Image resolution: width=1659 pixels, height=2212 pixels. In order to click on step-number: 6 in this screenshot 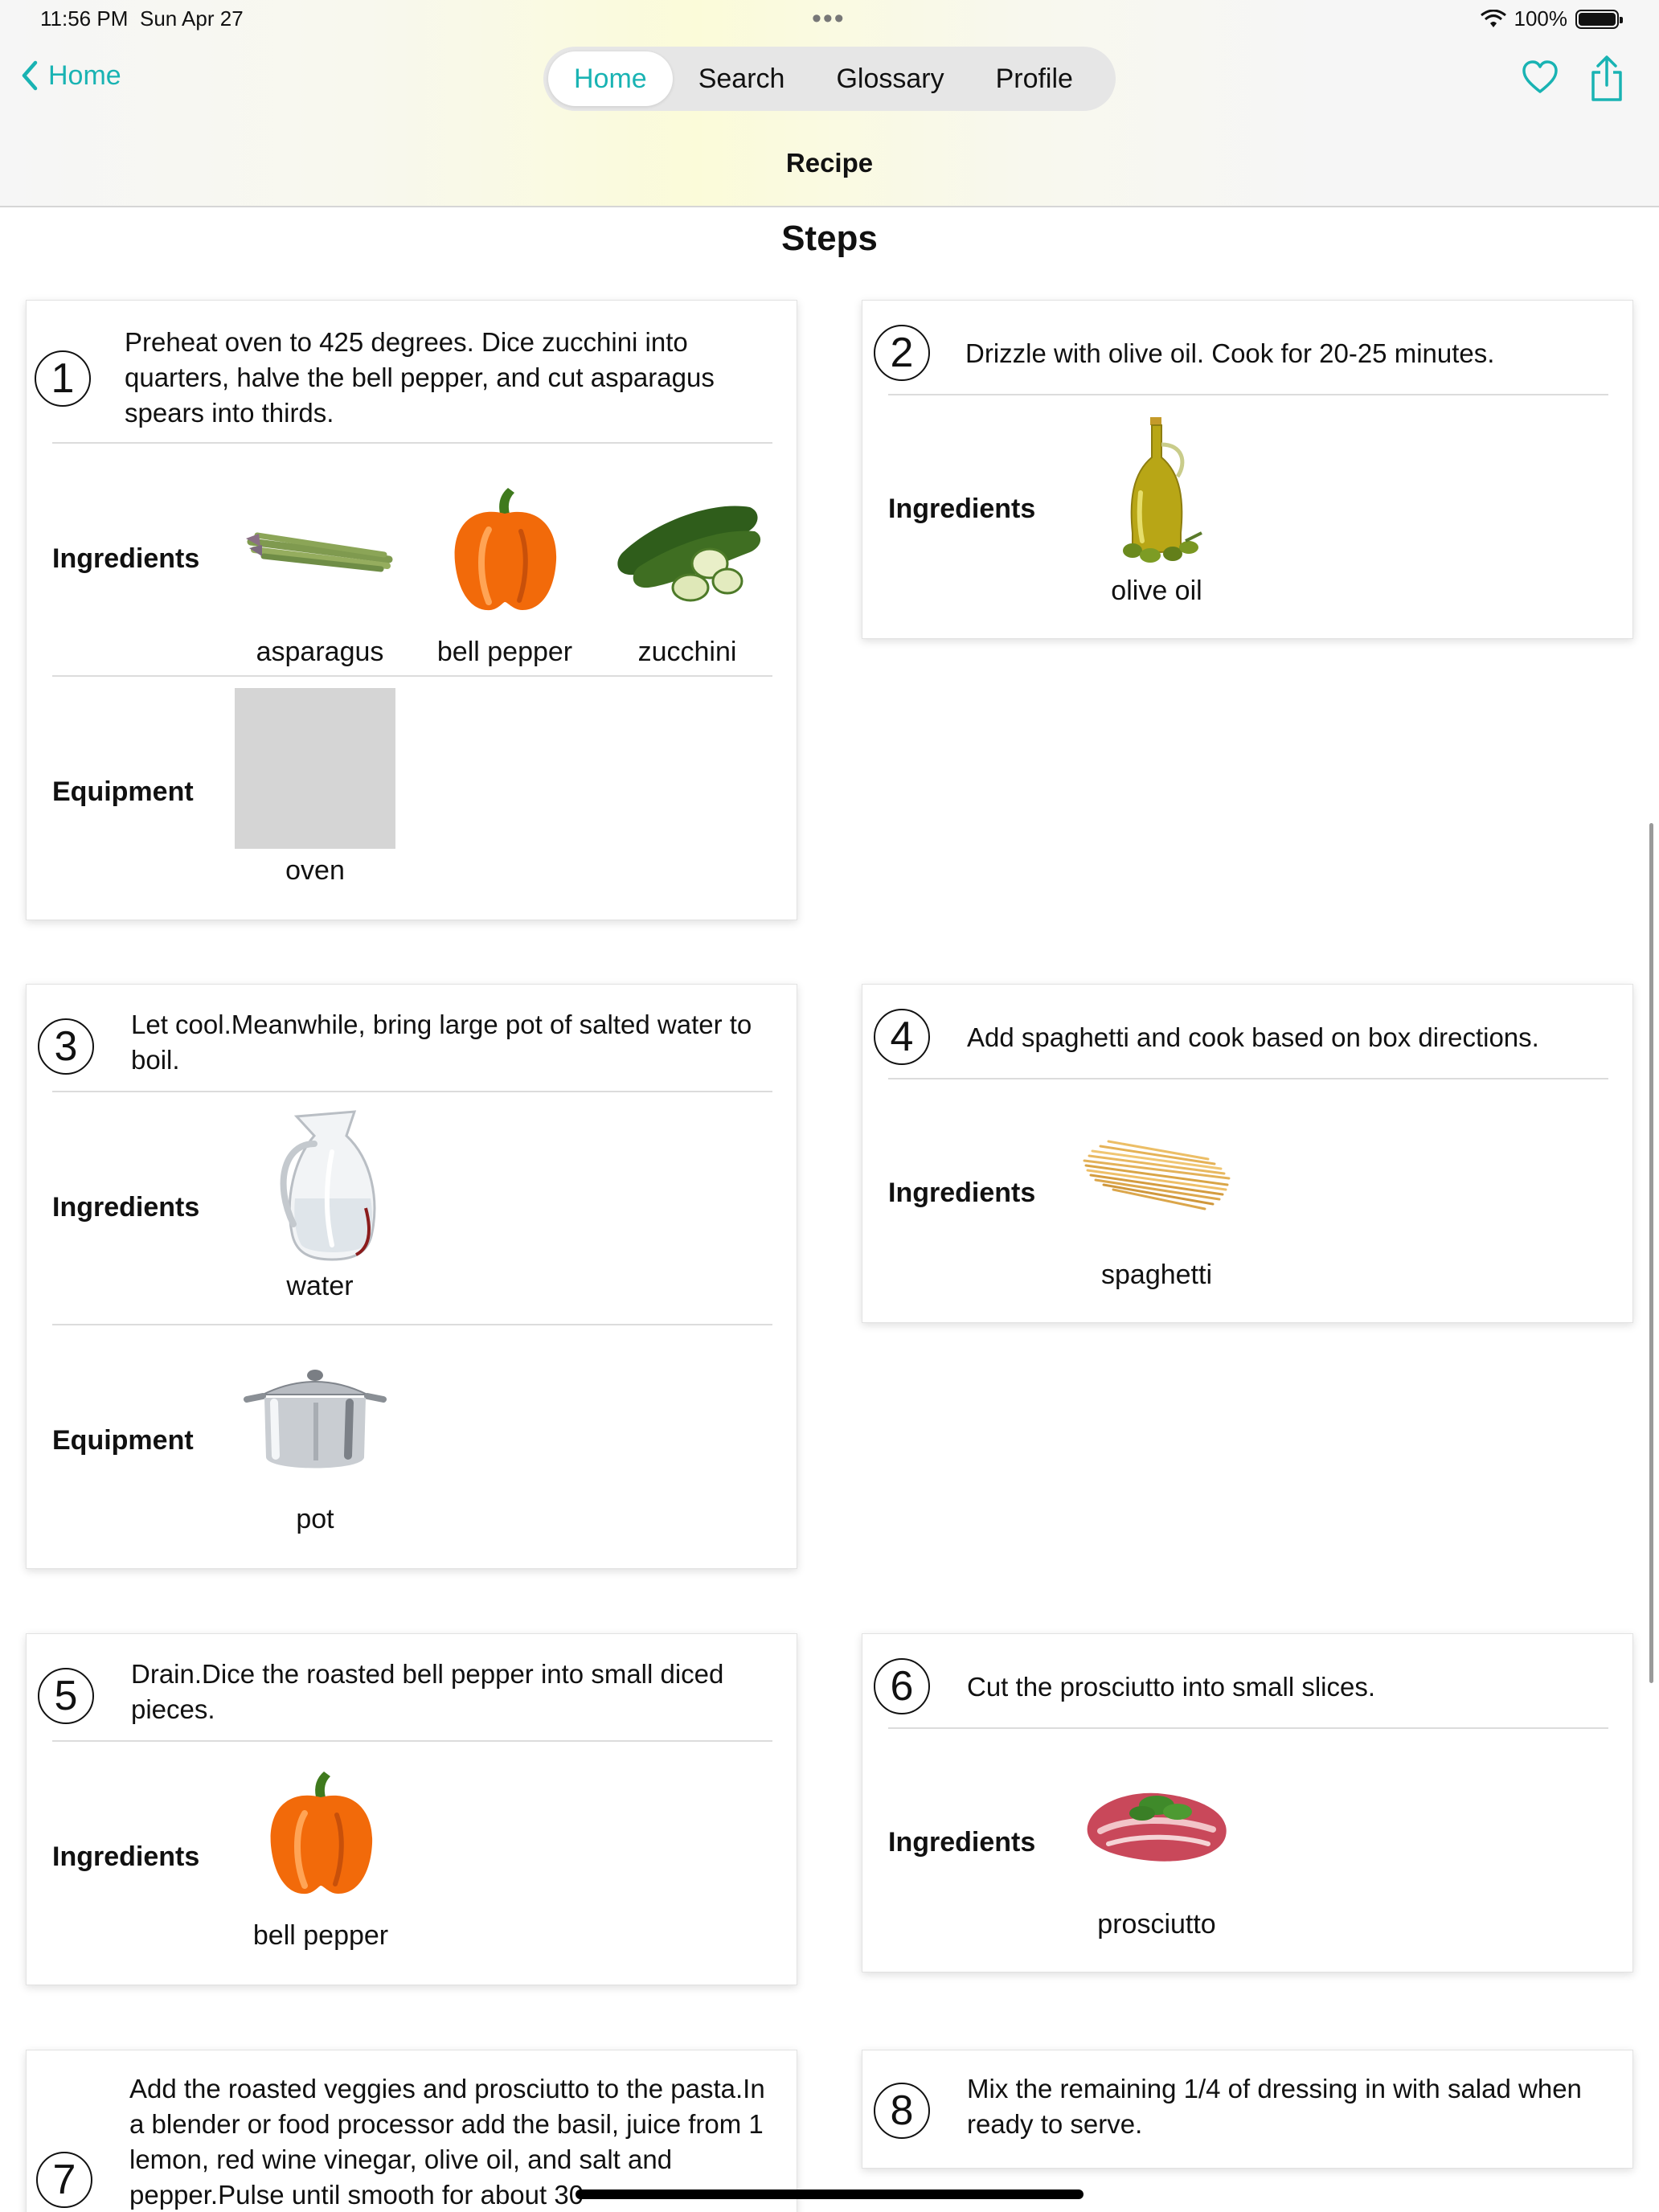, I will do `click(902, 1686)`.